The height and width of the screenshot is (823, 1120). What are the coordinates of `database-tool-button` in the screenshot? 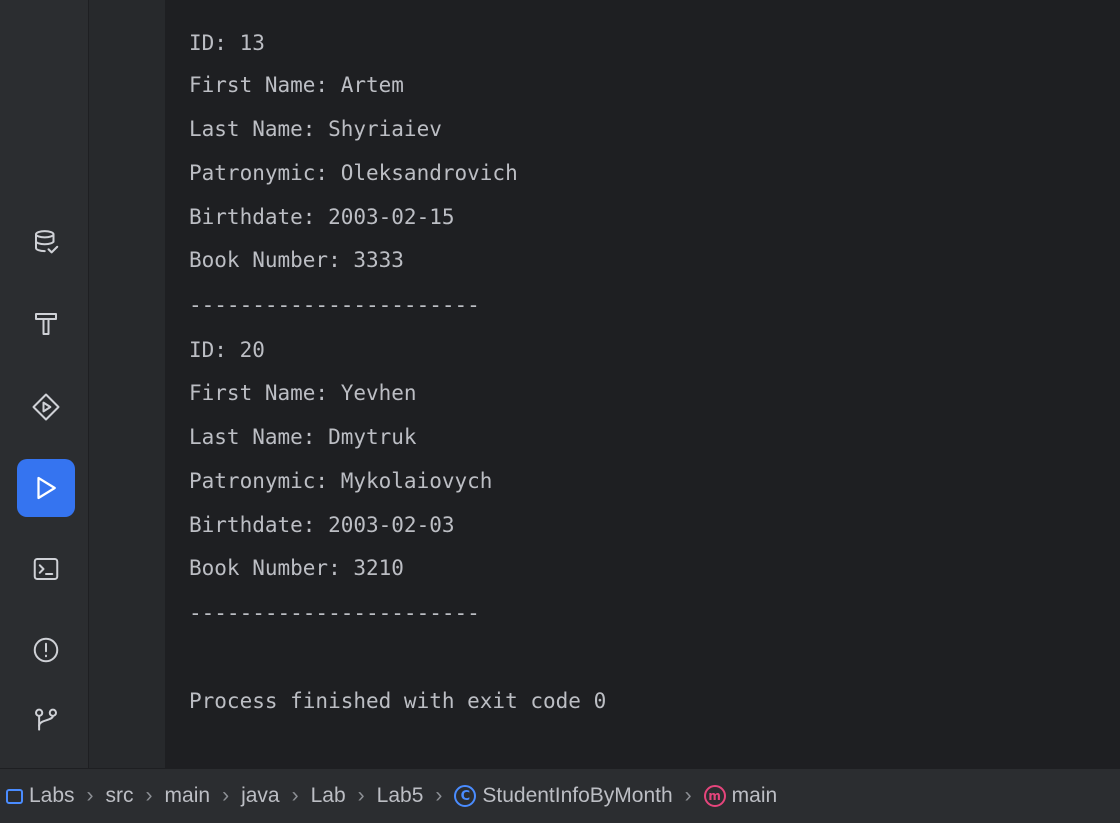 It's located at (46, 243).